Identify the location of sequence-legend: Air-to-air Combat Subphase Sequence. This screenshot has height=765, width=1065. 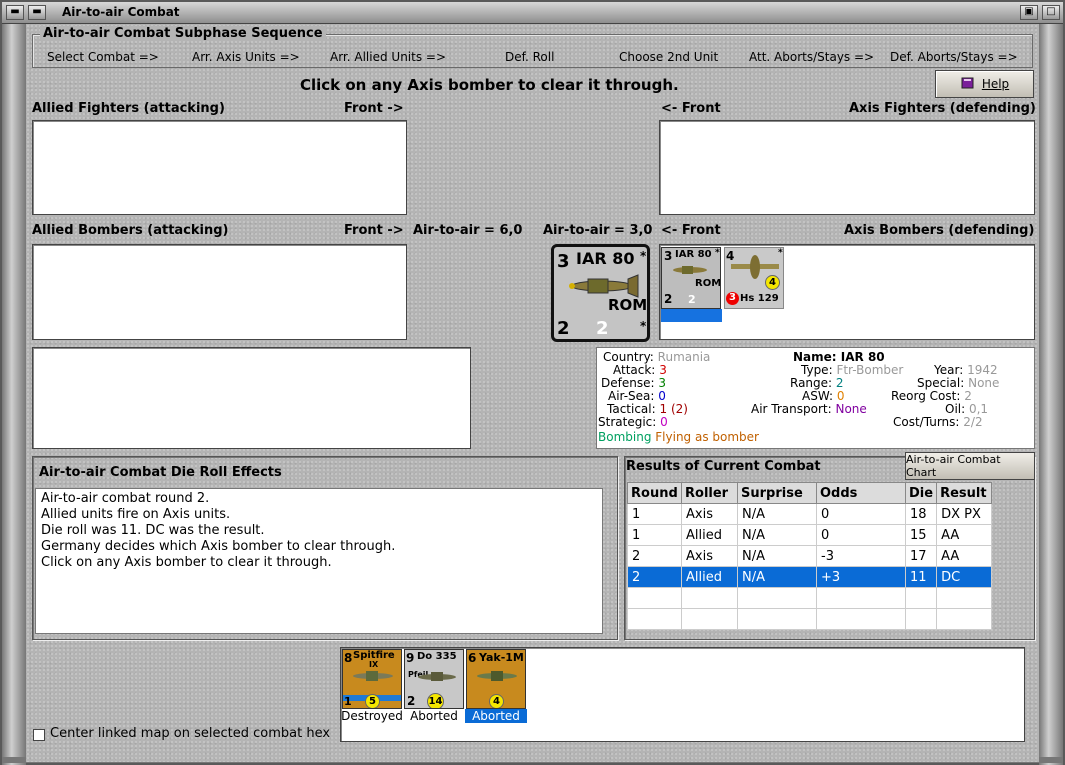
(183, 33).